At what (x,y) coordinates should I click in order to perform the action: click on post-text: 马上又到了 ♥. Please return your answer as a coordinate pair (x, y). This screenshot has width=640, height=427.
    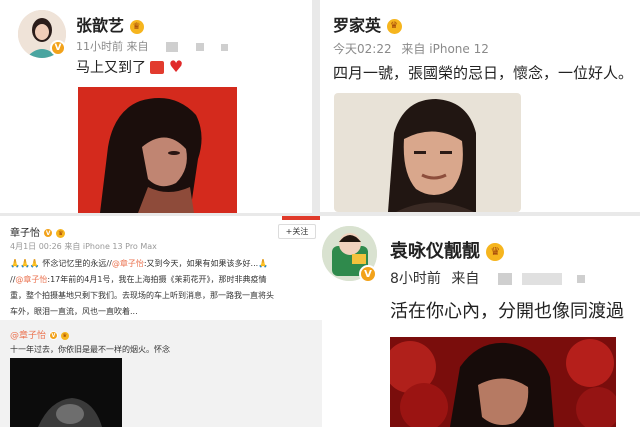
    Looking at the image, I should click on (130, 66).